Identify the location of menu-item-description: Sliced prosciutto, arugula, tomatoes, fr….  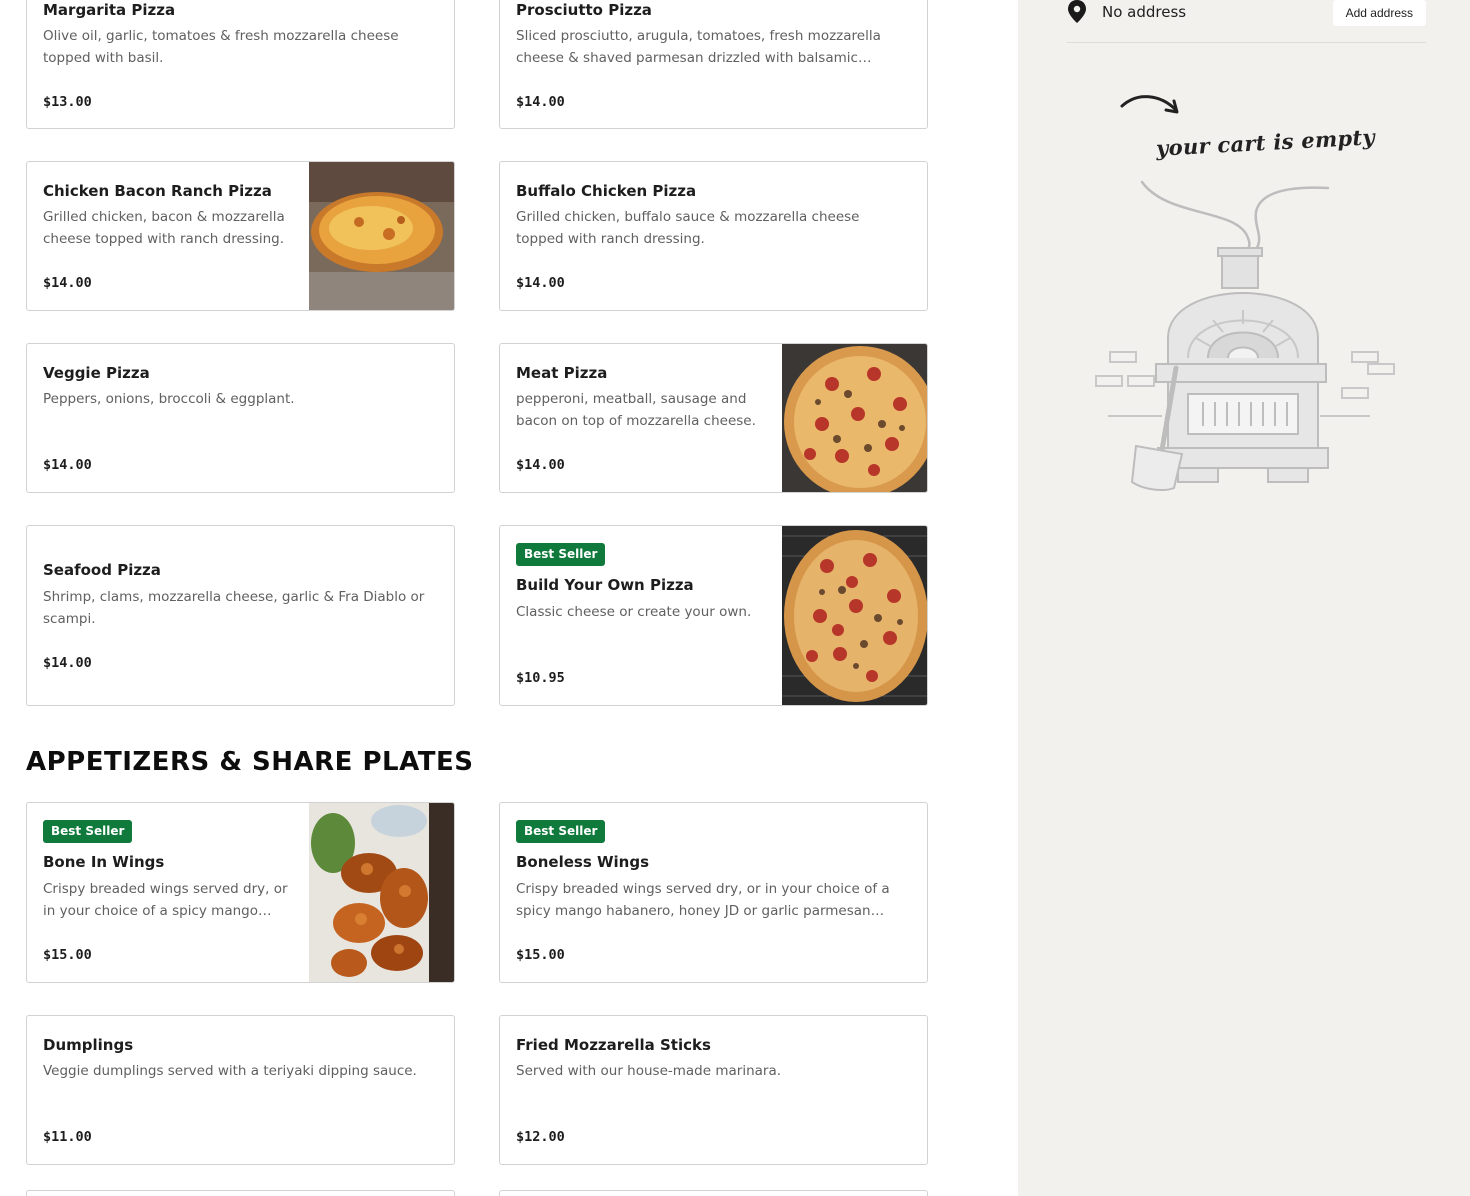
(698, 47).